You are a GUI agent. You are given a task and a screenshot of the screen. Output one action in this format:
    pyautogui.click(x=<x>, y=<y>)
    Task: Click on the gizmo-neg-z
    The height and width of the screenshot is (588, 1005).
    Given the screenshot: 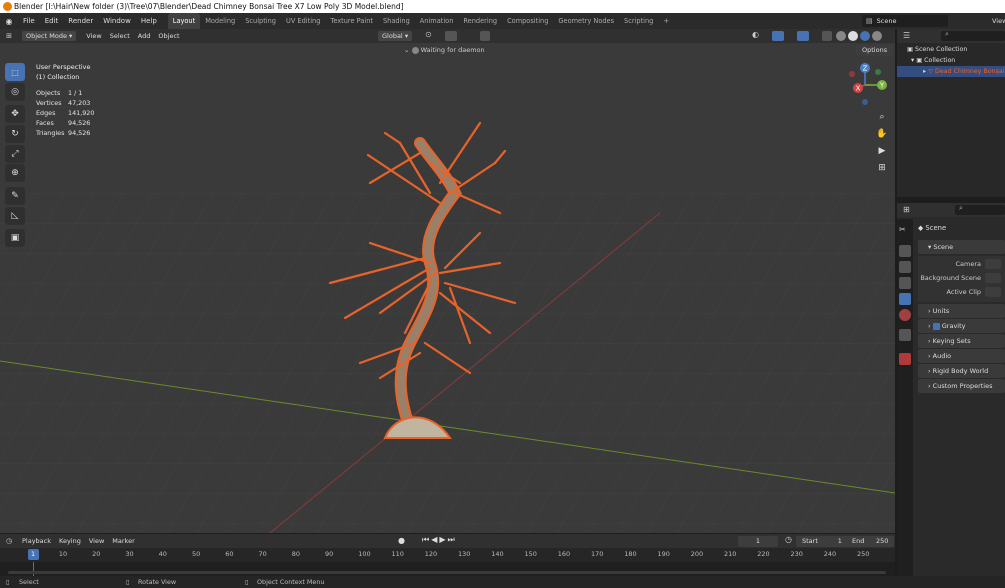 What is the action you would take?
    pyautogui.click(x=865, y=102)
    